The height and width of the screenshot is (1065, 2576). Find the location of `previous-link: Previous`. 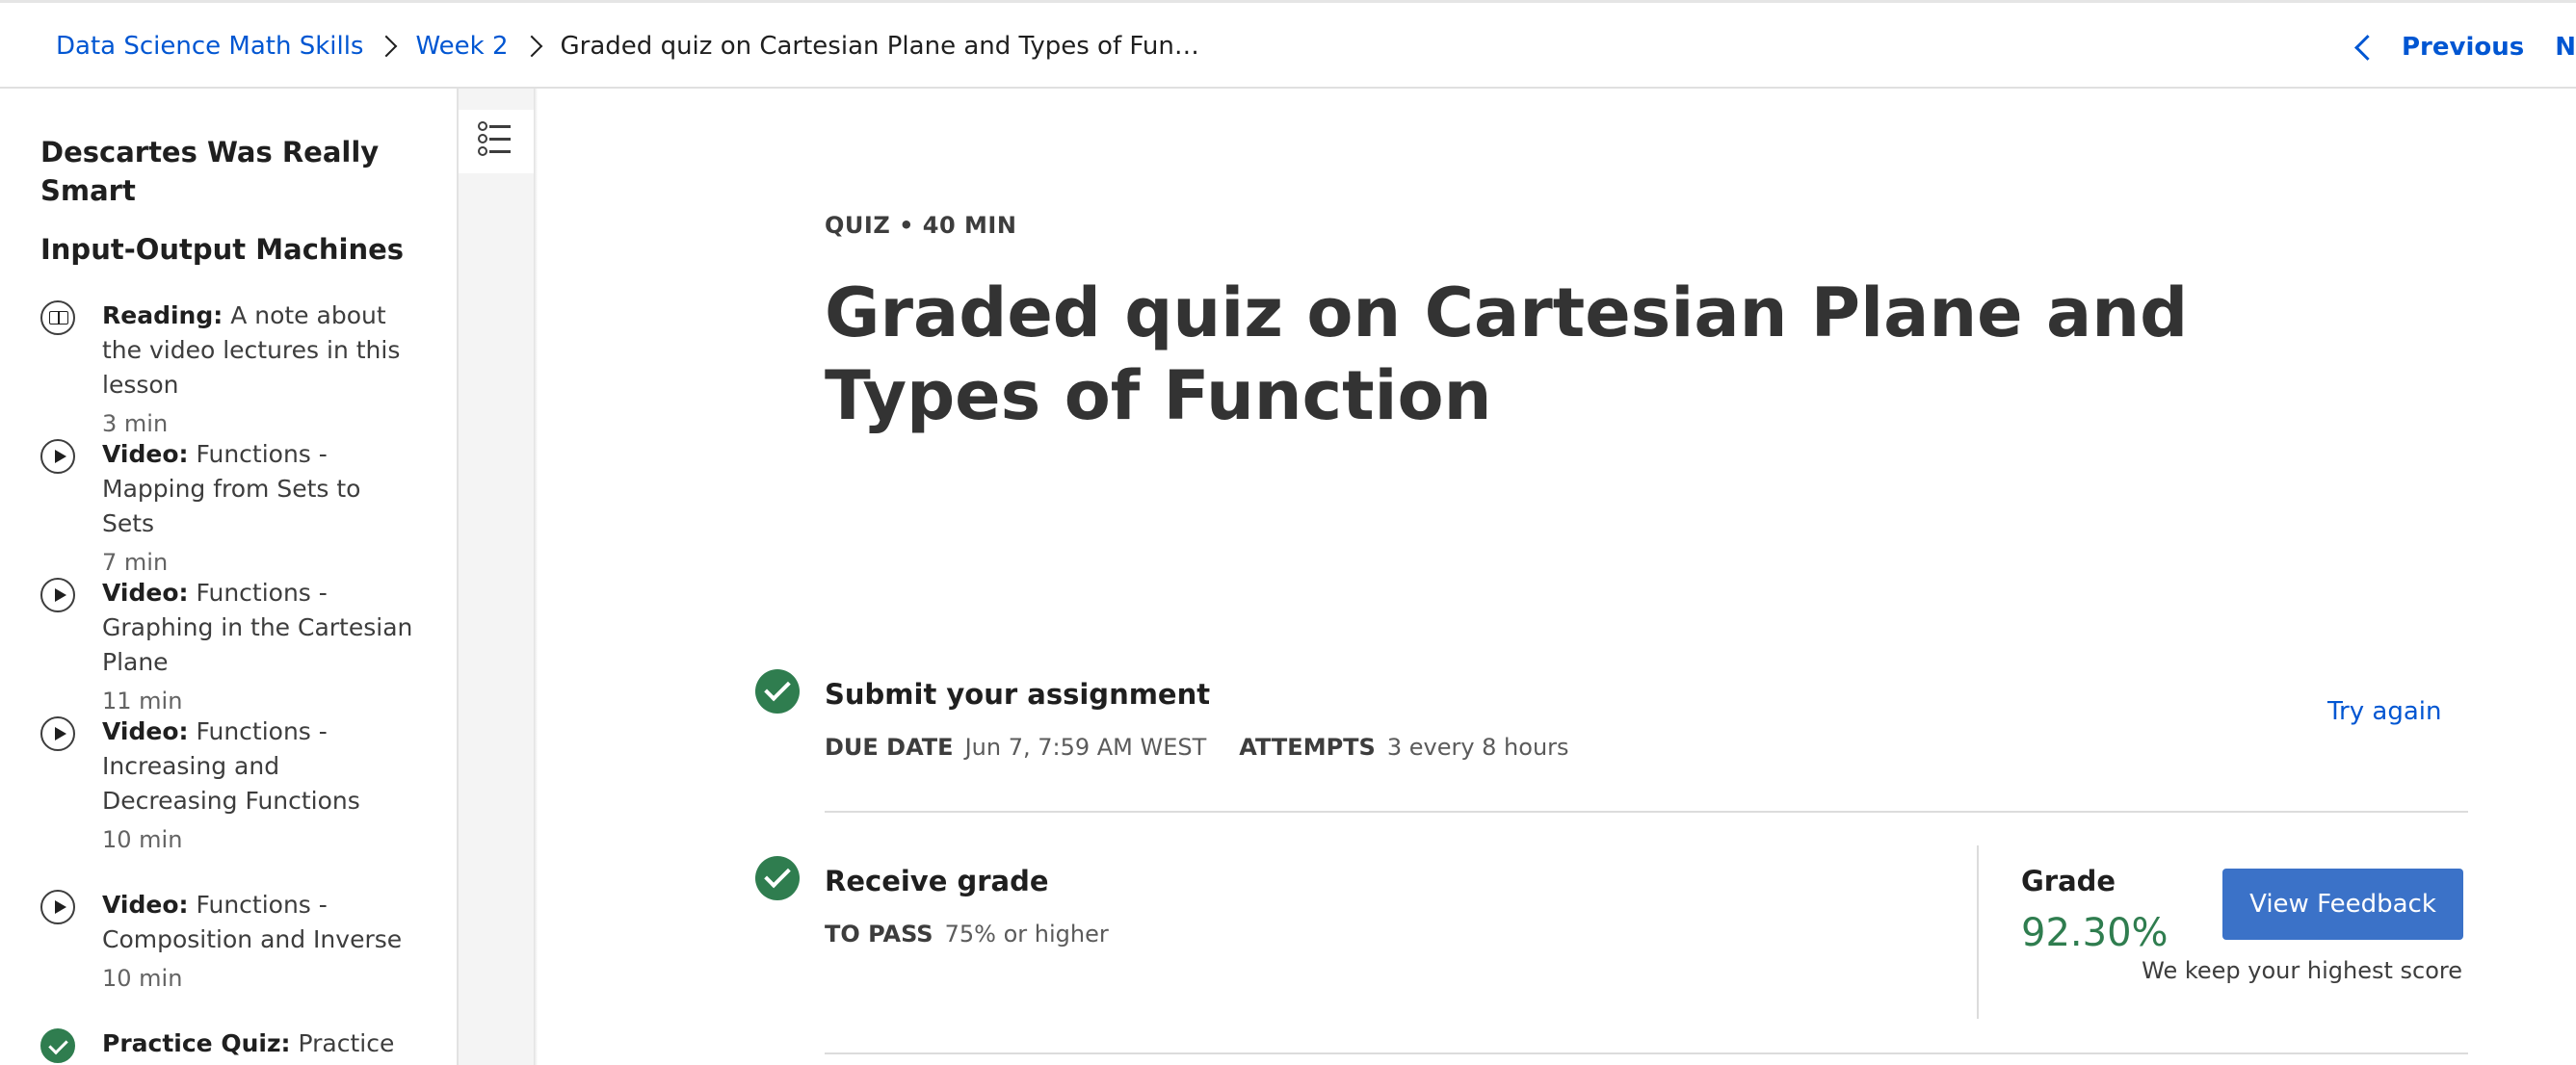

previous-link: Previous is located at coordinates (2463, 48).